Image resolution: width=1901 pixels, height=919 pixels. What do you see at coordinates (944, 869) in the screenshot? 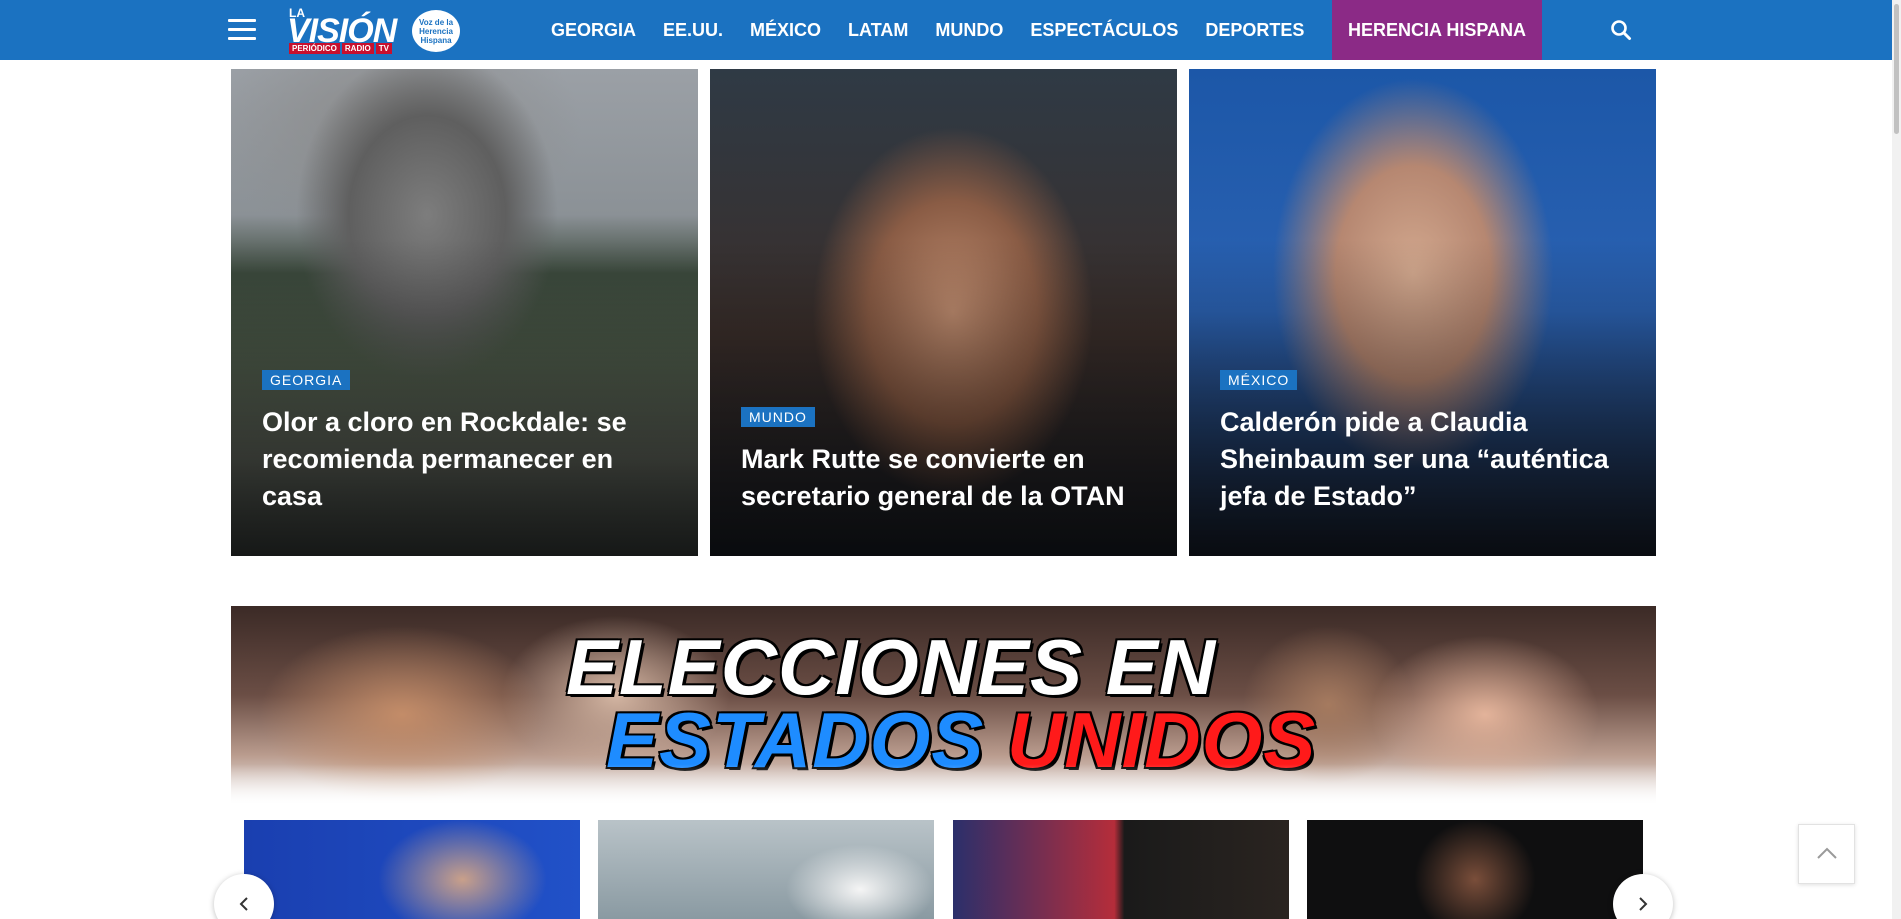
I see `elections-carousel` at bounding box center [944, 869].